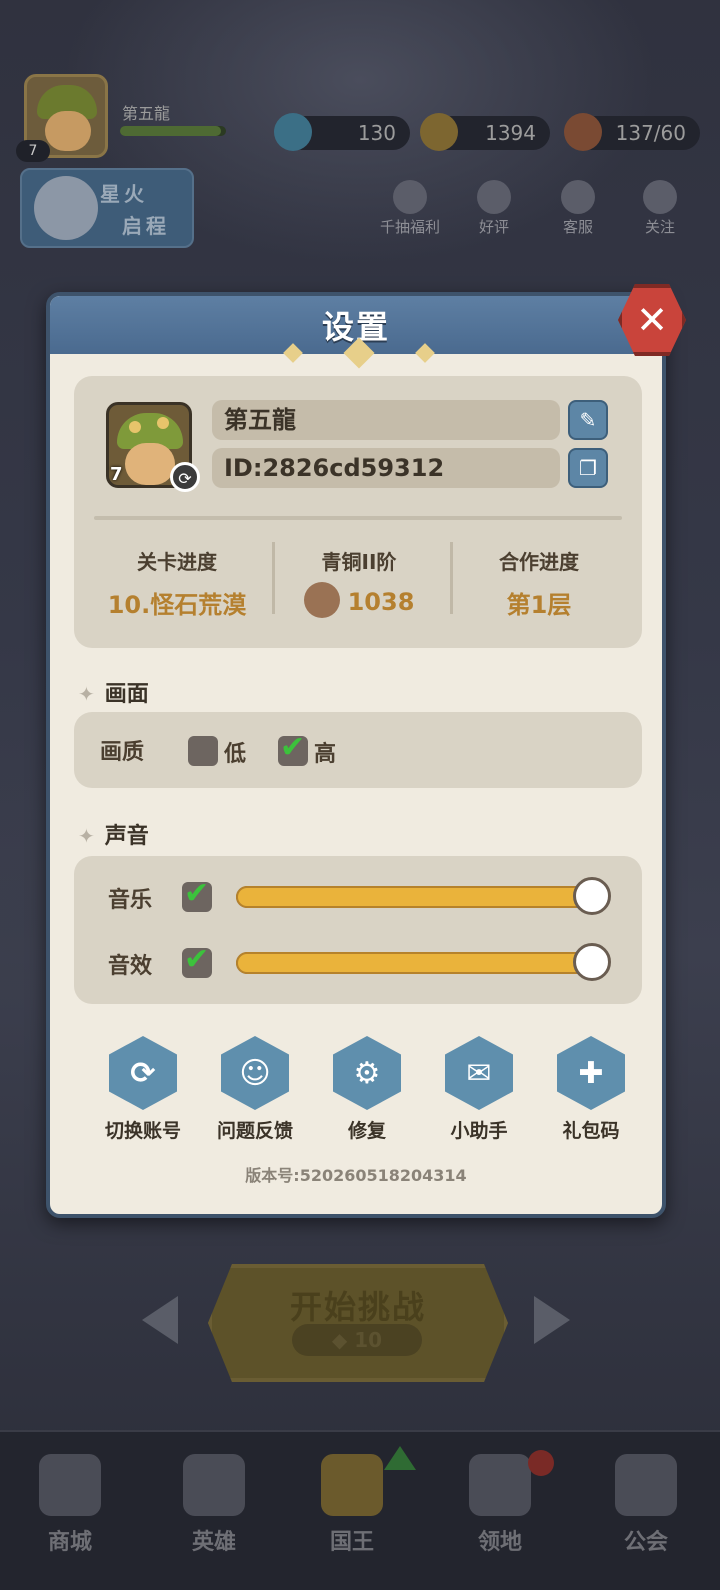 The width and height of the screenshot is (720, 1590). What do you see at coordinates (69, 1542) in the screenshot?
I see `nav-label: 商城` at bounding box center [69, 1542].